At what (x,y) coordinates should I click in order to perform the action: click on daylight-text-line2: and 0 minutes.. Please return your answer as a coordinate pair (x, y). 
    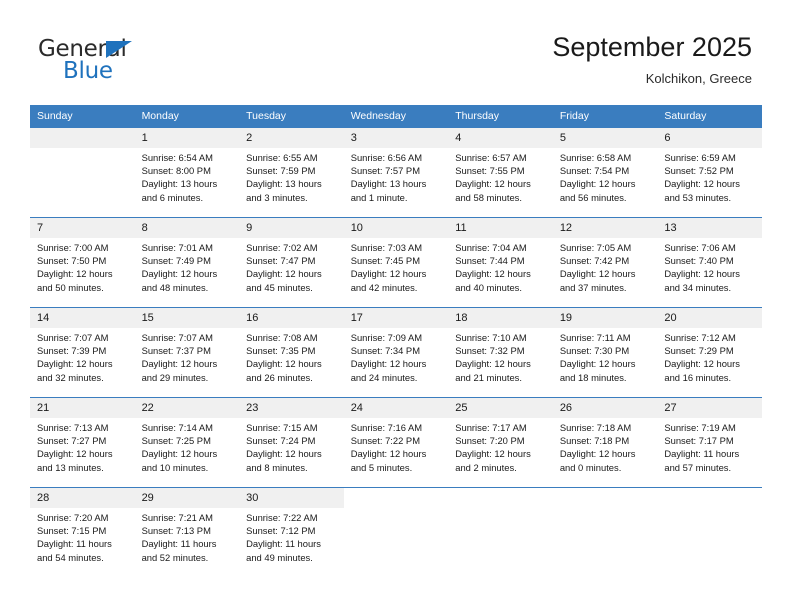
    Looking at the image, I should click on (590, 467).